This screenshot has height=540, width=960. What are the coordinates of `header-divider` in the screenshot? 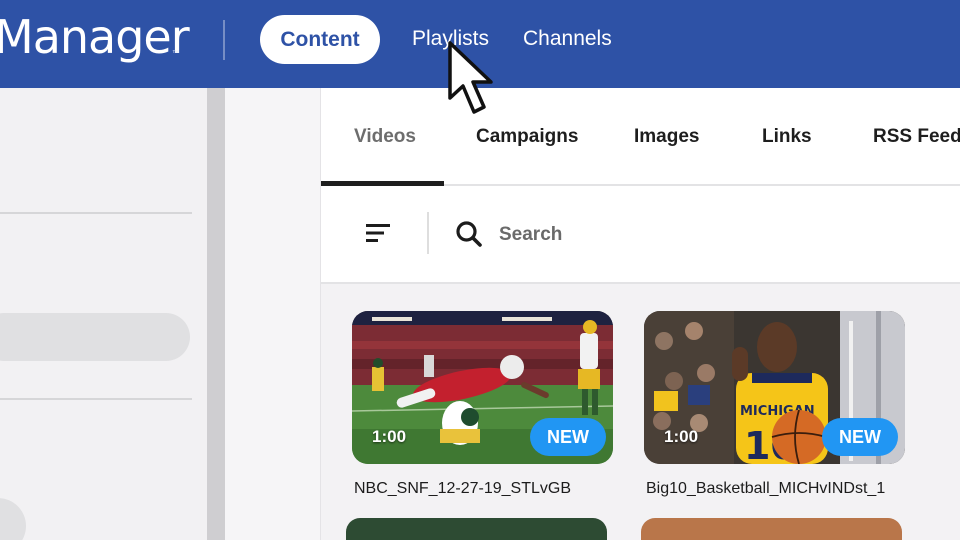 It's located at (224, 40).